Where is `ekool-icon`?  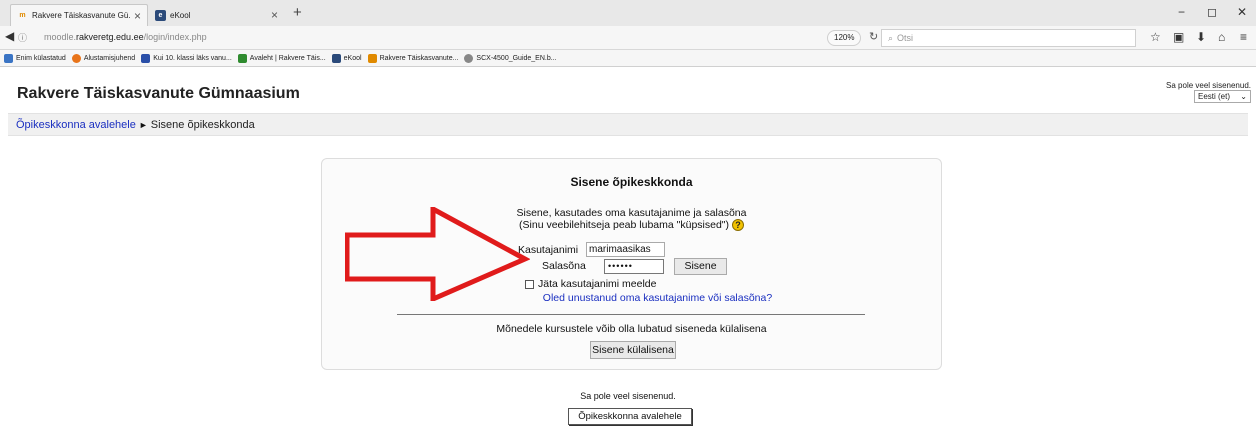 ekool-icon is located at coordinates (336, 58).